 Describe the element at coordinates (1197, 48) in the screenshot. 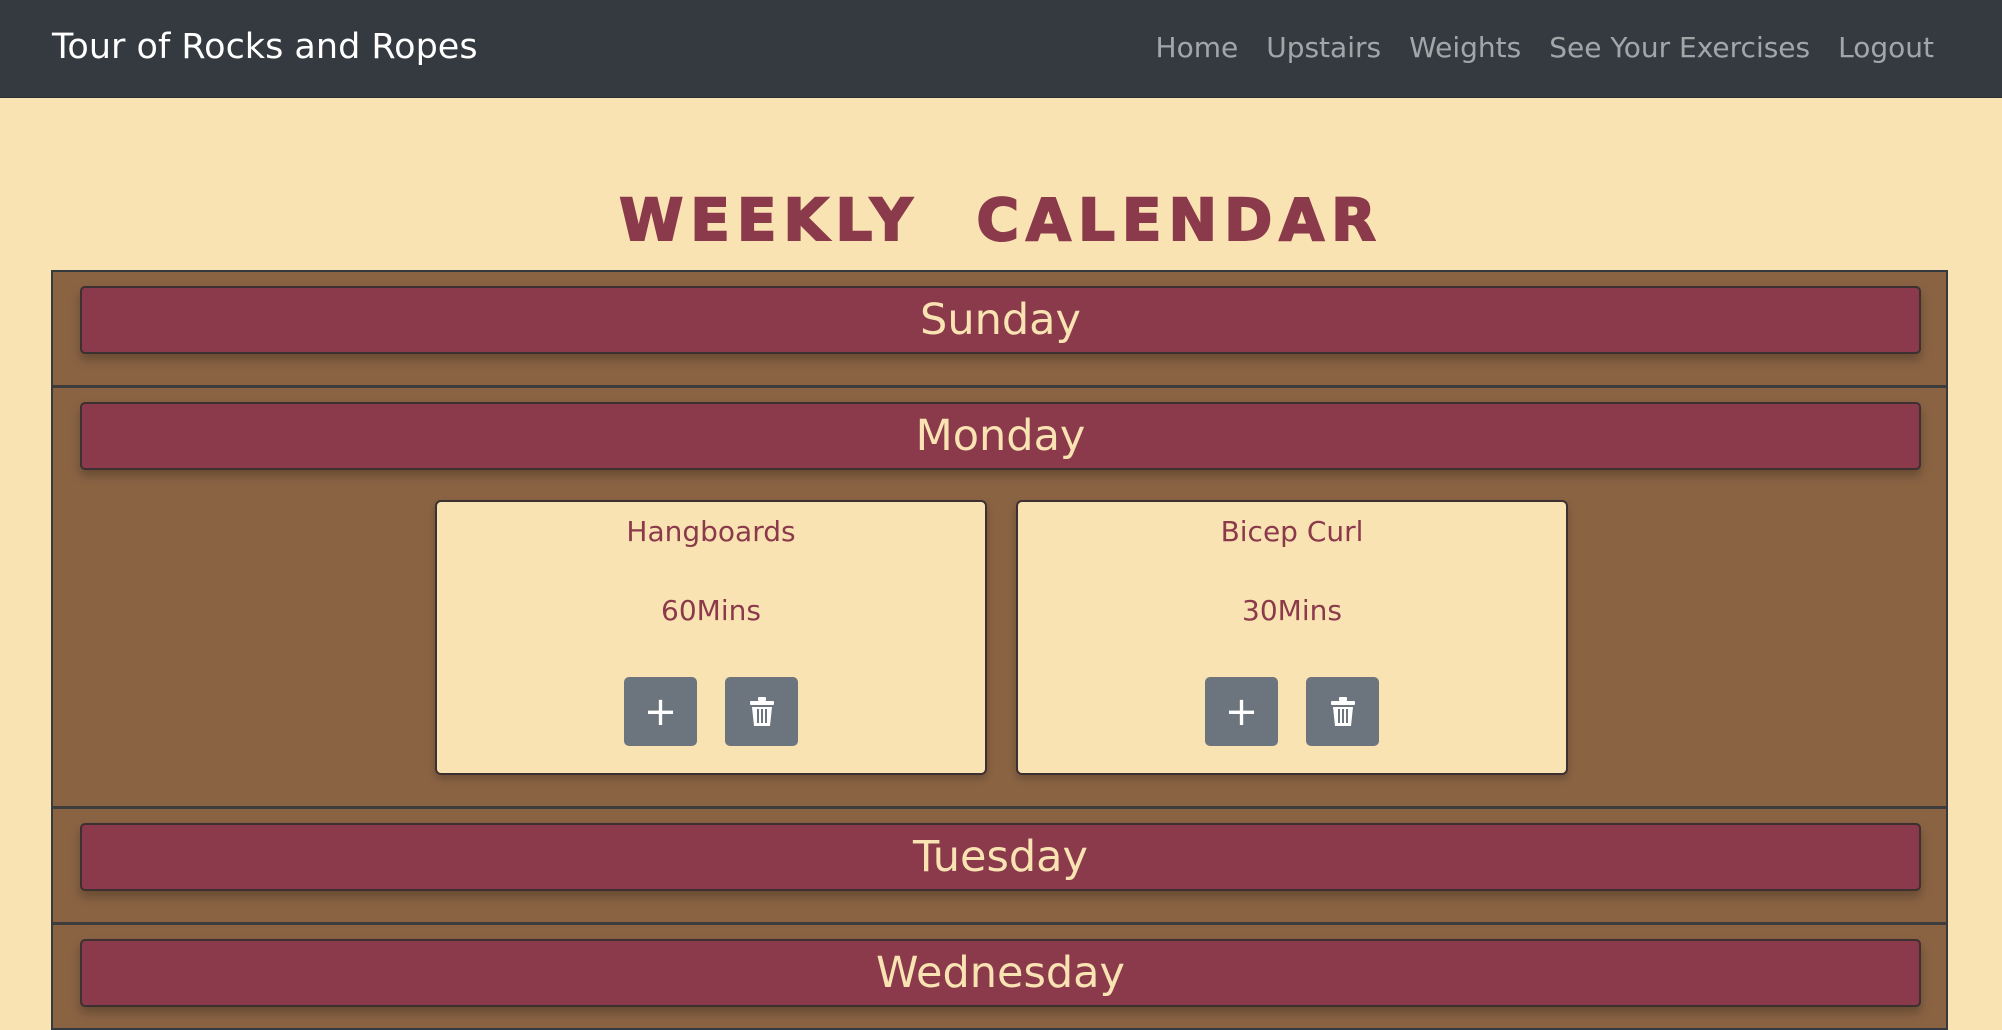

I see `nav-link-home: Home` at that location.